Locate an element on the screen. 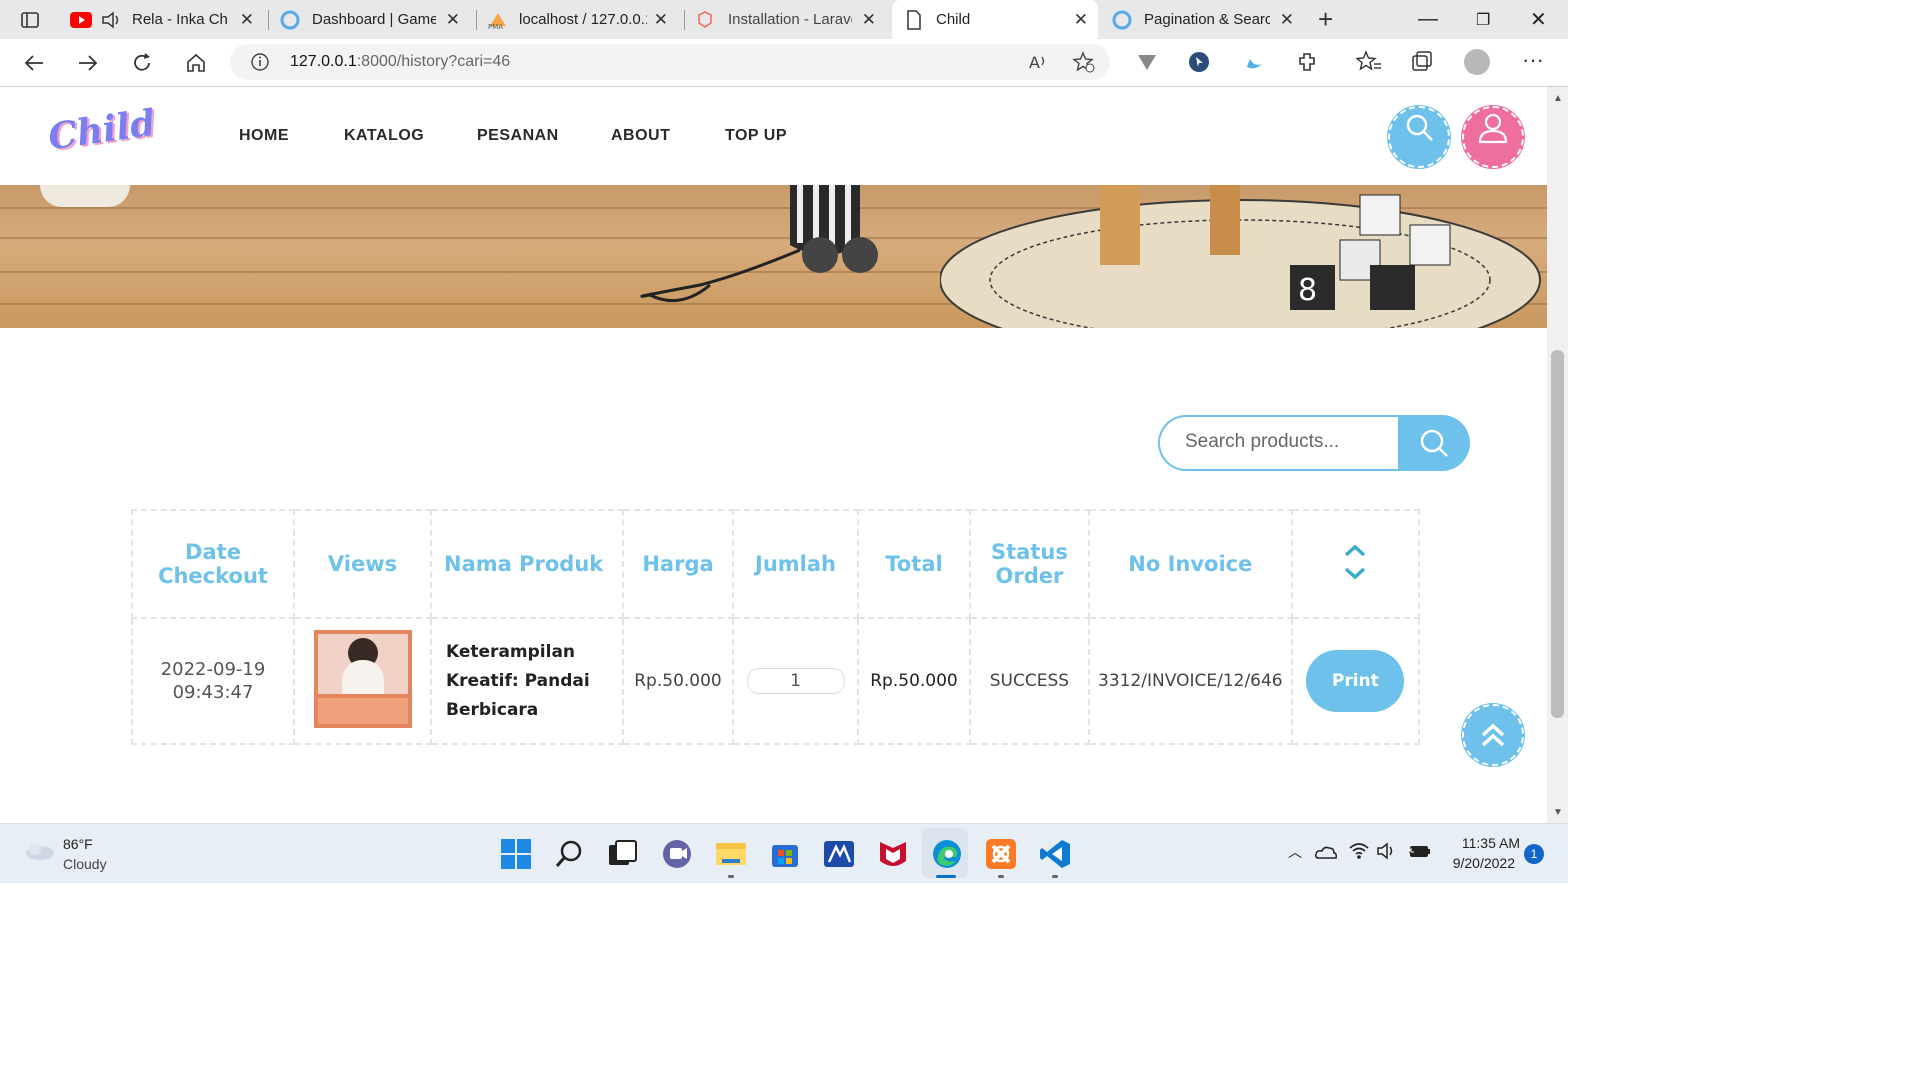  file-explorer-icon is located at coordinates (731, 854).